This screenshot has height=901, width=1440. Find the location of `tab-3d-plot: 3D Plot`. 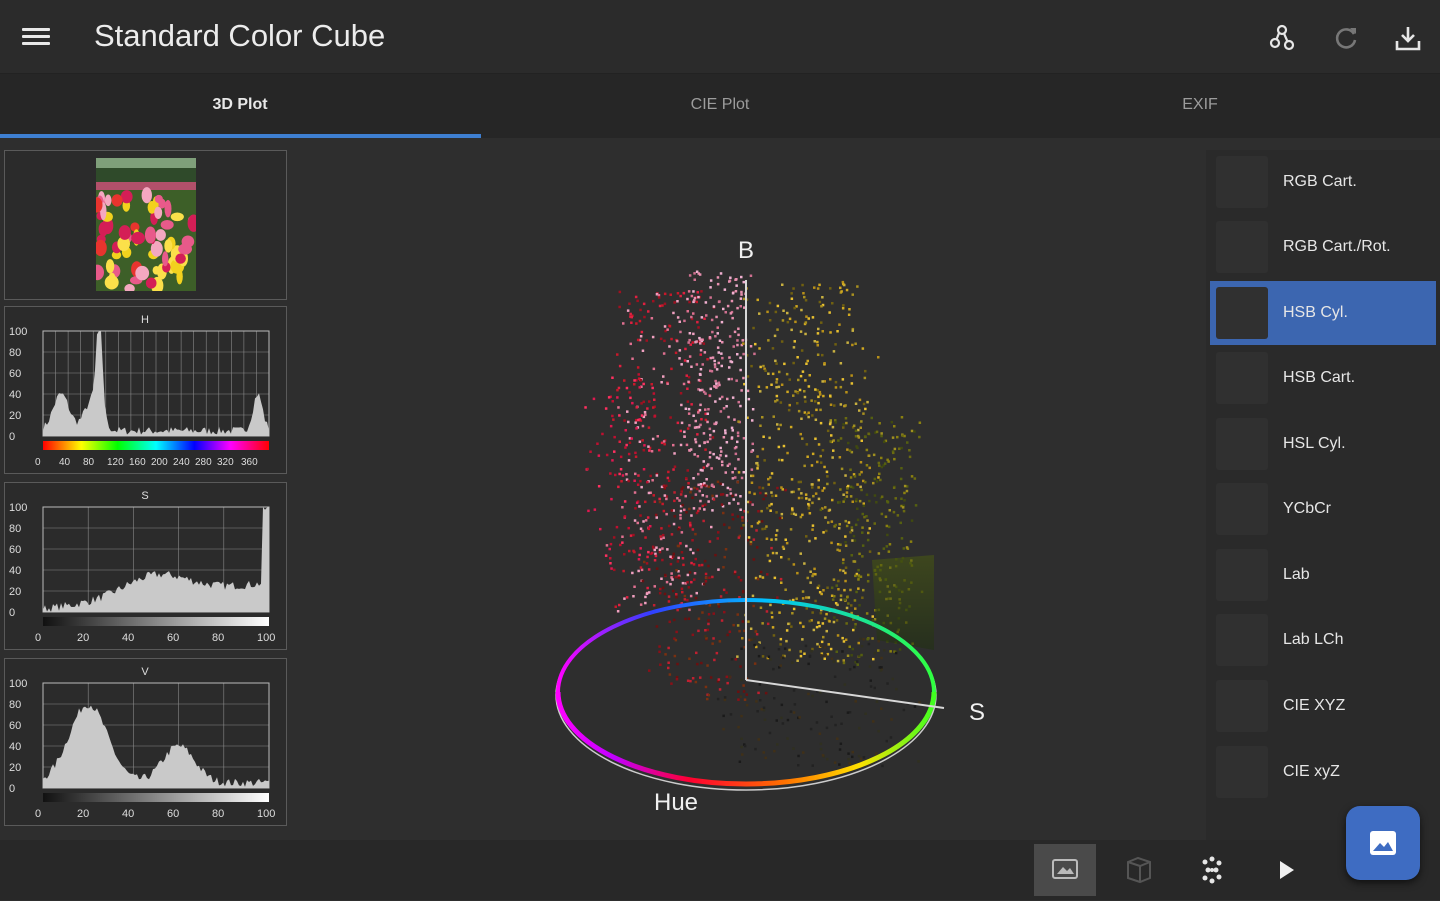

tab-3d-plot: 3D Plot is located at coordinates (240, 106).